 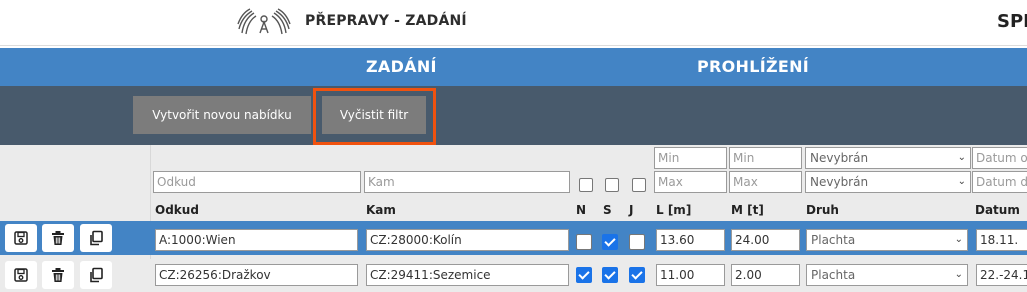 I want to click on to-input: CZ:29411:Sezemice, so click(x=467, y=275).